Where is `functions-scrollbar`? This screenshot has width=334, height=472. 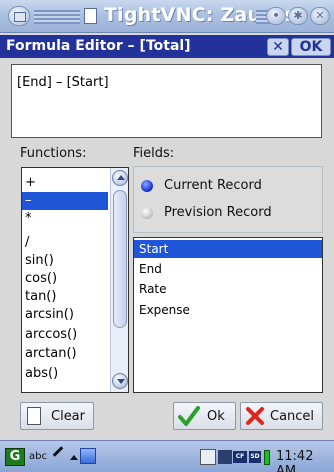 functions-scrollbar is located at coordinates (119, 280).